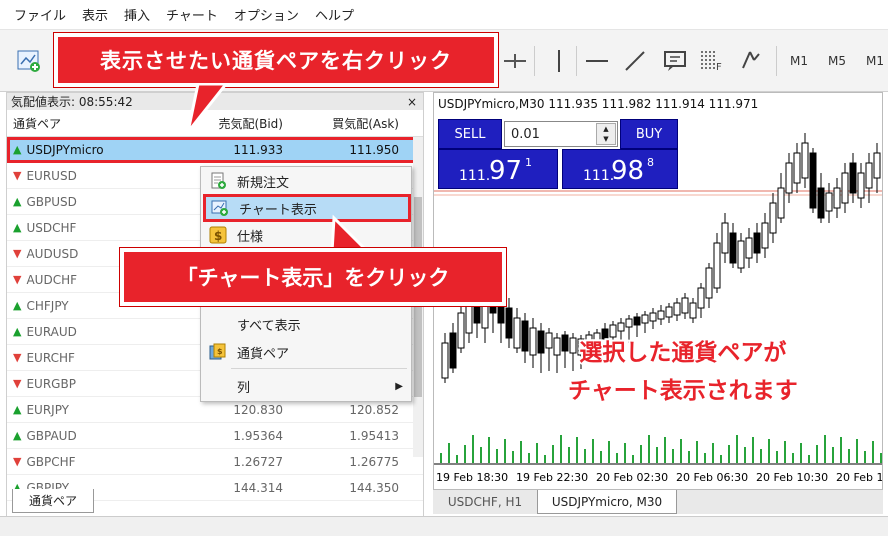 The height and width of the screenshot is (536, 888). I want to click on timeframe-m15: M1, so click(875, 61).